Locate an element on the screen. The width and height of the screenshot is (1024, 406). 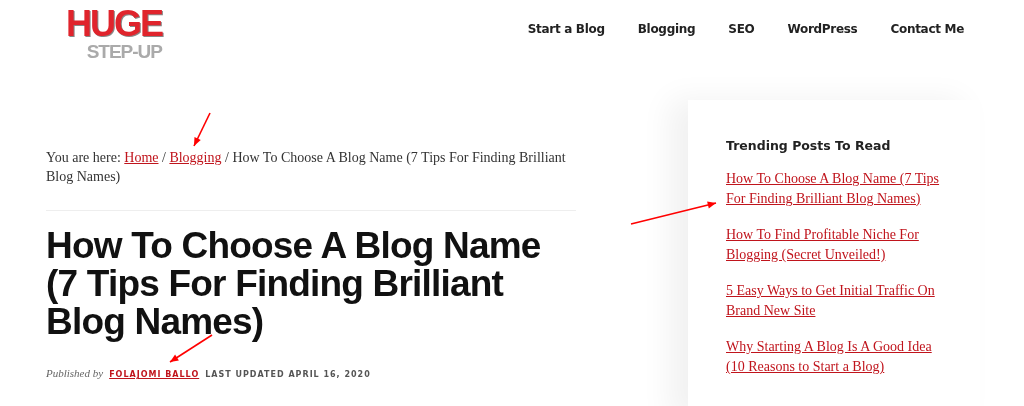
post-link: 5 Easy Ways to Get Initial Traffic On Brand New Site is located at coordinates (838, 301).